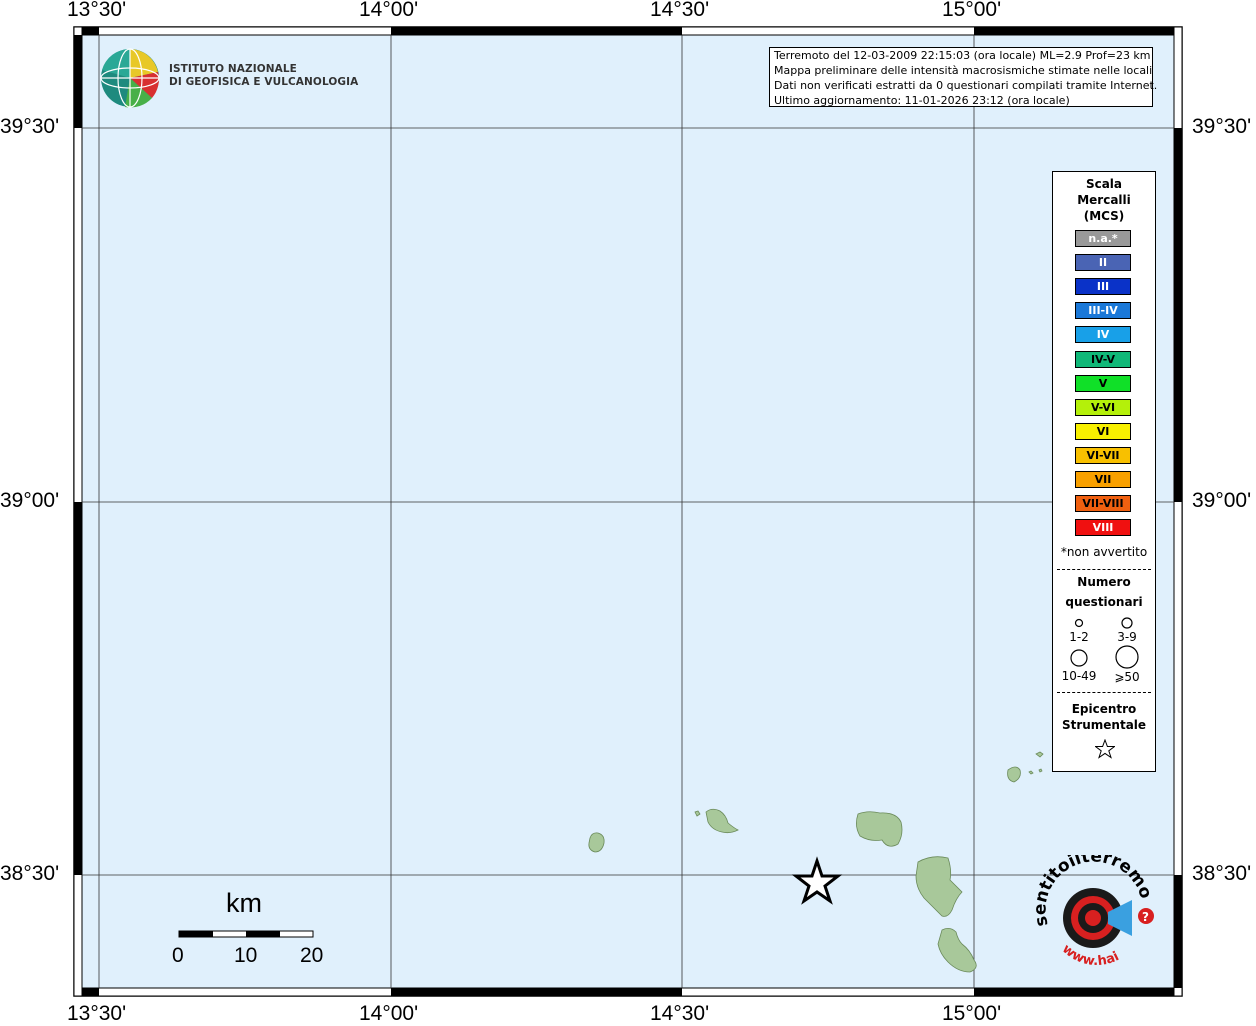 The height and width of the screenshot is (1026, 1256). I want to click on intensity-swatch: III, so click(1103, 287).